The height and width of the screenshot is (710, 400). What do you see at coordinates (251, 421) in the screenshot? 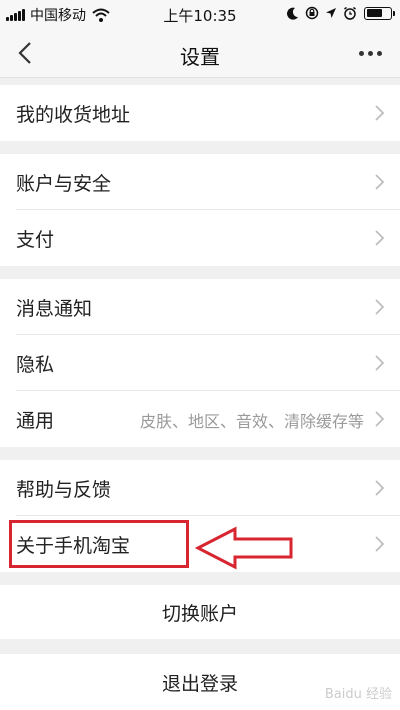
I see `row-value: 皮肤、地区、音效、清除缓存等` at bounding box center [251, 421].